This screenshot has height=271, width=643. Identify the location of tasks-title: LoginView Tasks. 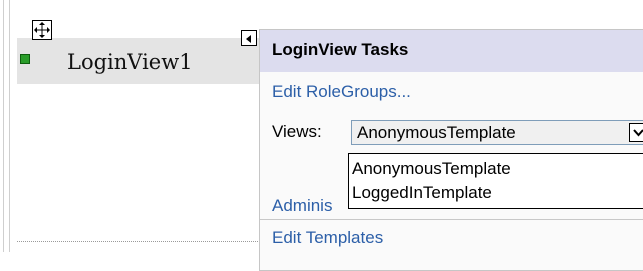
(451, 51).